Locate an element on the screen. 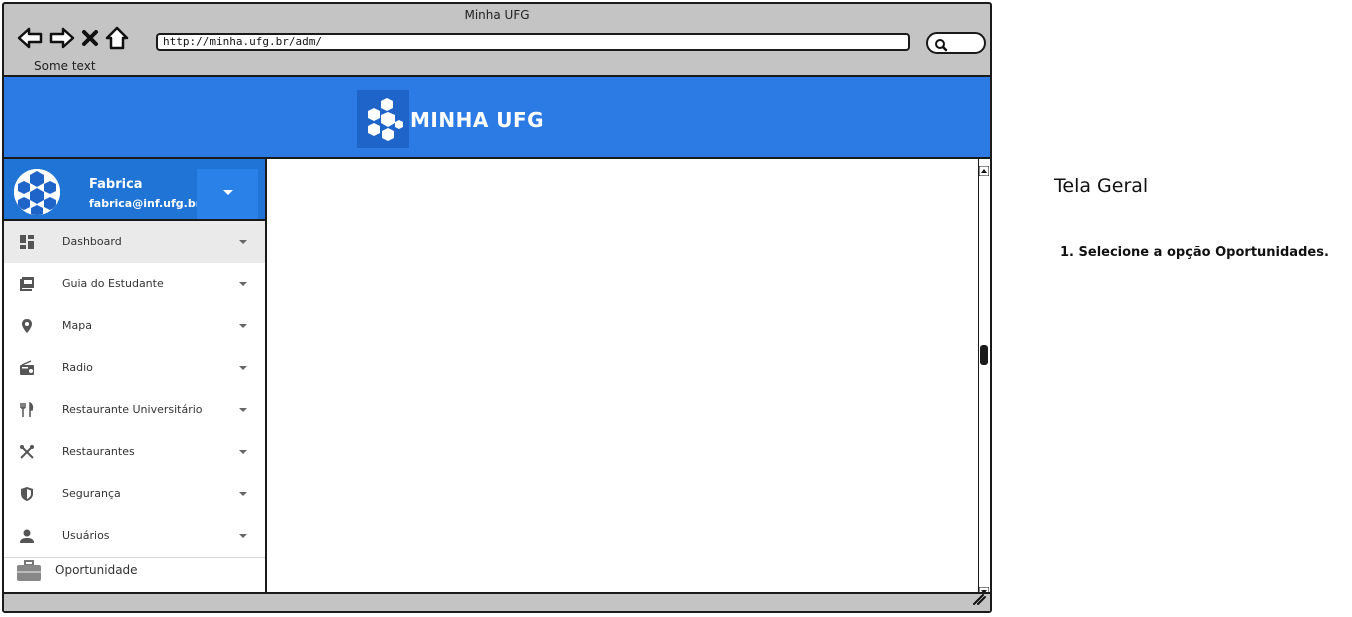  profile-dropdown-button is located at coordinates (227, 194).